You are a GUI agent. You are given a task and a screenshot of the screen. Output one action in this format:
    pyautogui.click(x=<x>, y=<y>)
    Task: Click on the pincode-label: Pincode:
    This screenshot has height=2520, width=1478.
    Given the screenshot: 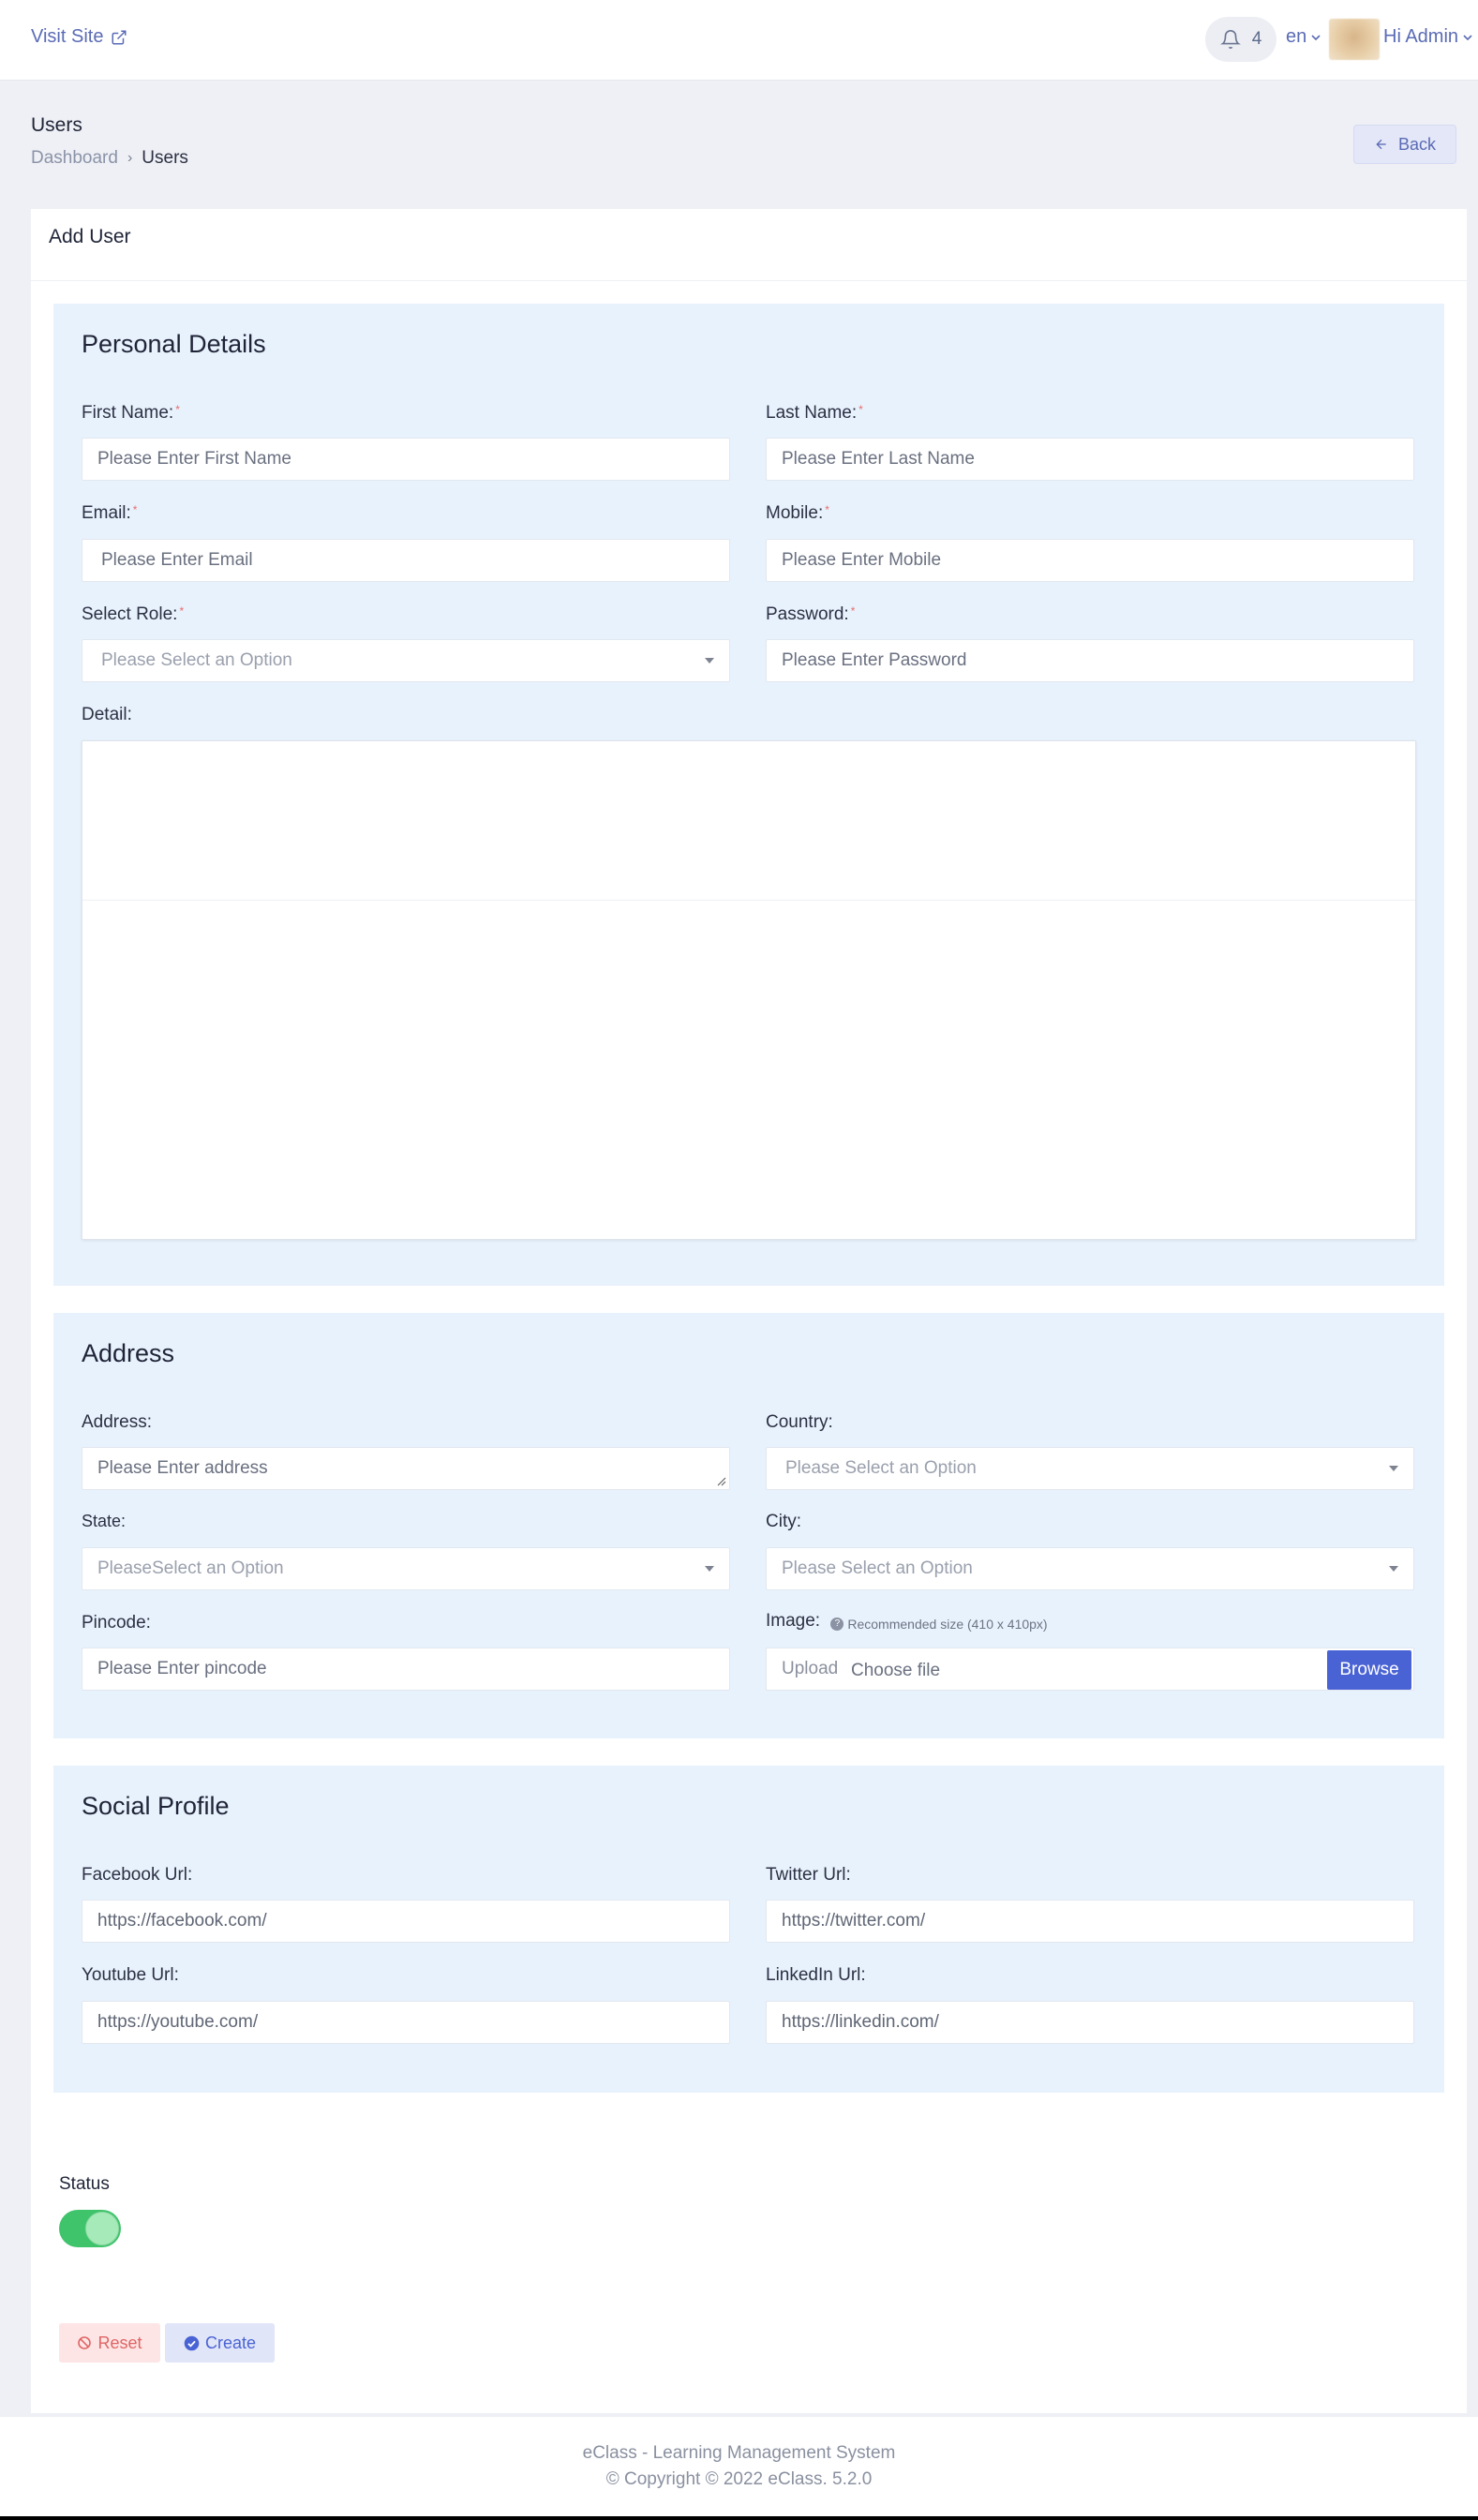 What is the action you would take?
    pyautogui.click(x=116, y=1623)
    